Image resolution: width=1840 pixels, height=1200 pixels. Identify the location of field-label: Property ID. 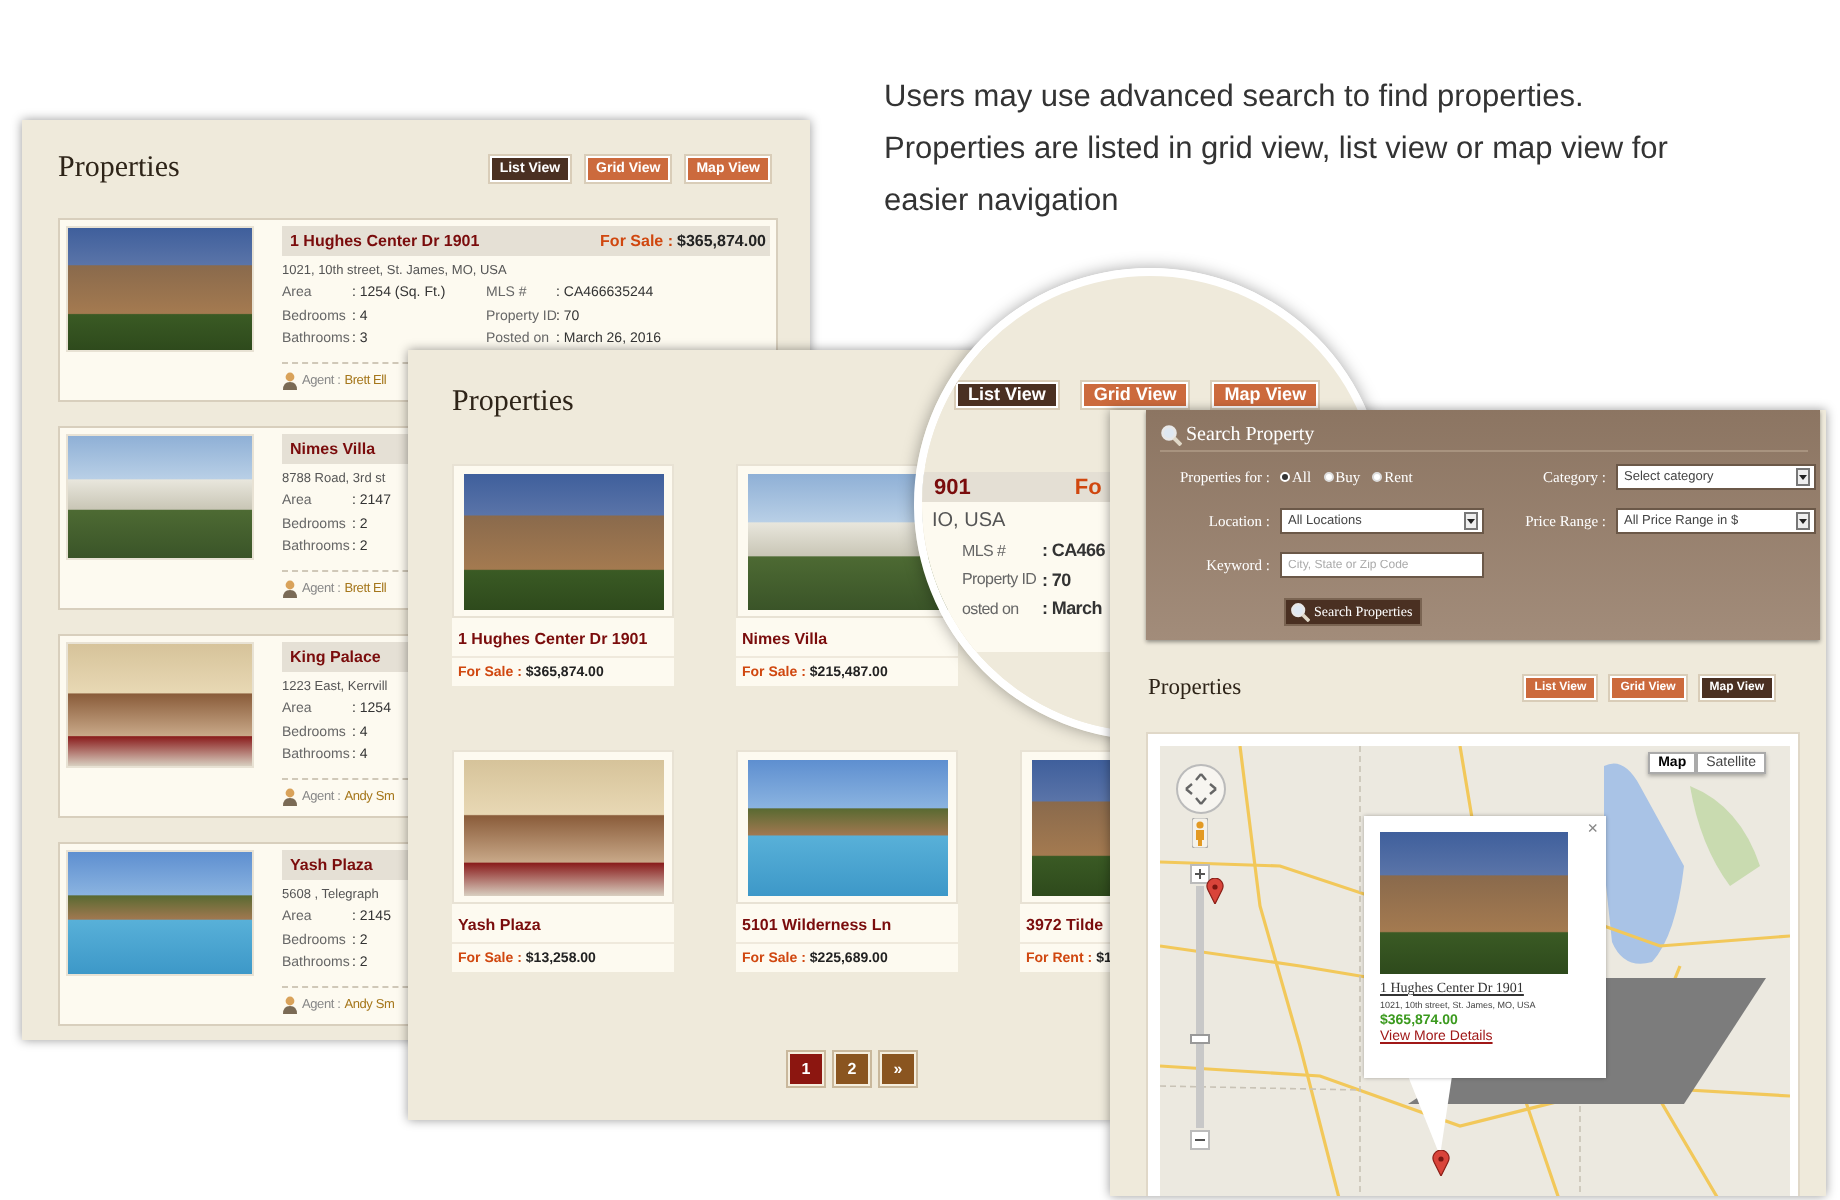
(1000, 579).